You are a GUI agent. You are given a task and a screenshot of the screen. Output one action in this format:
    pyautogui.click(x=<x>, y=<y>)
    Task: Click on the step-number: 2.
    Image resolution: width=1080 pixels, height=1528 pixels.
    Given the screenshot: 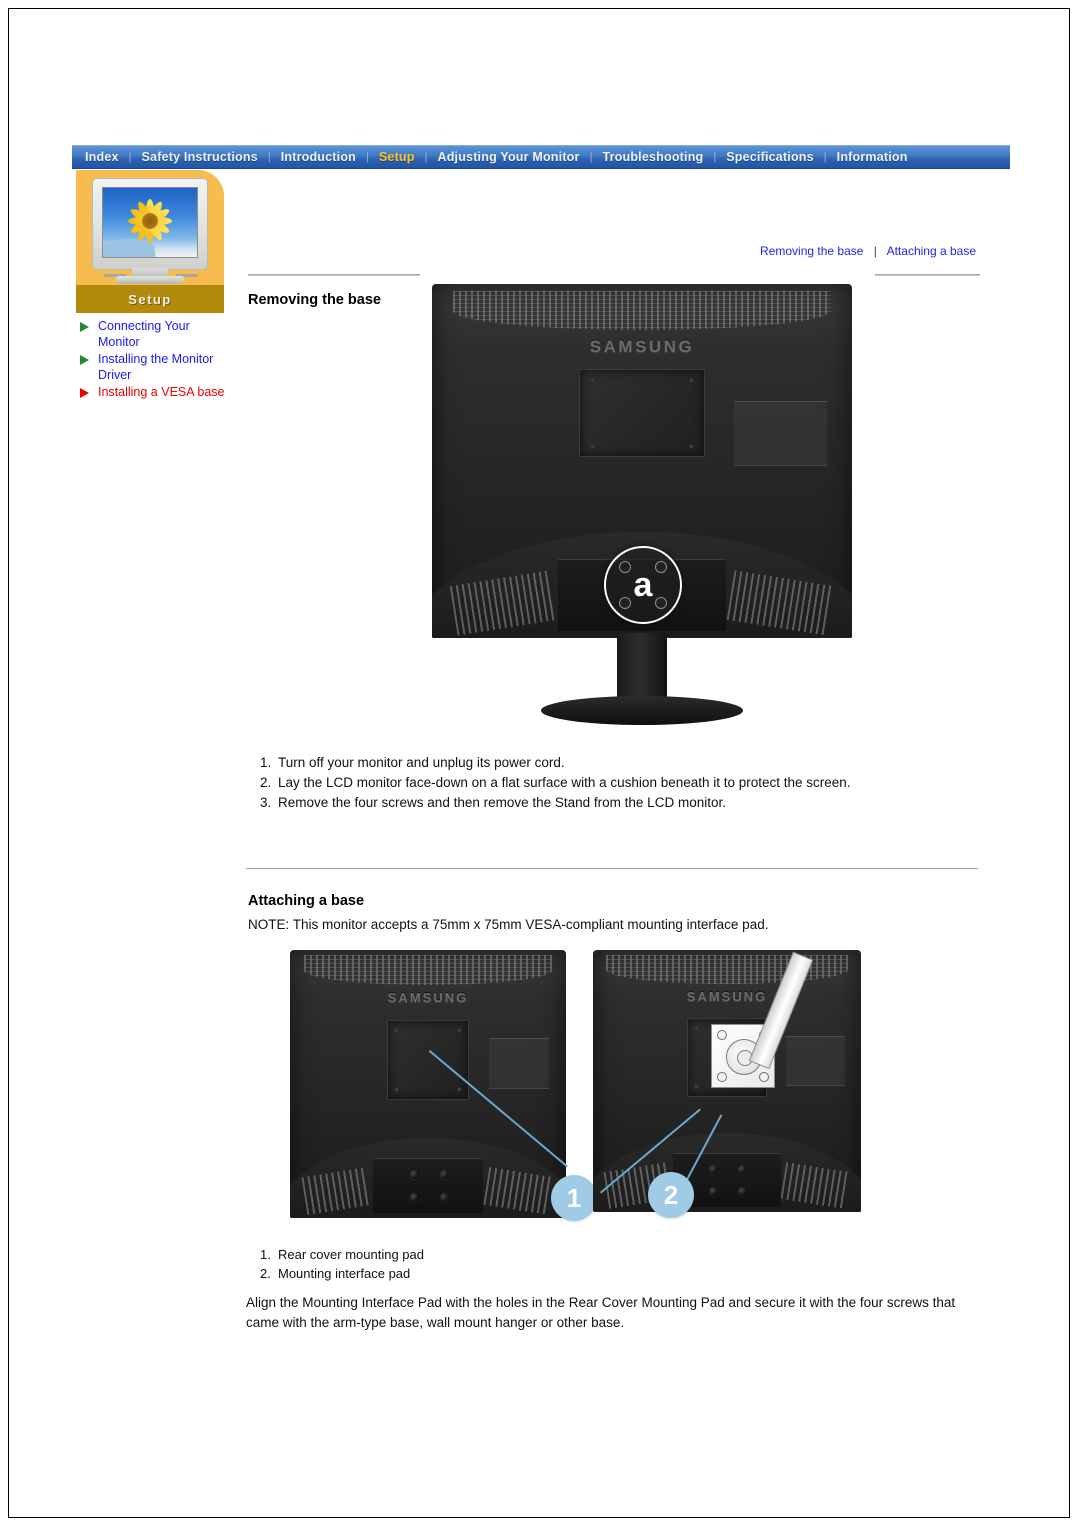 What is the action you would take?
    pyautogui.click(x=266, y=782)
    